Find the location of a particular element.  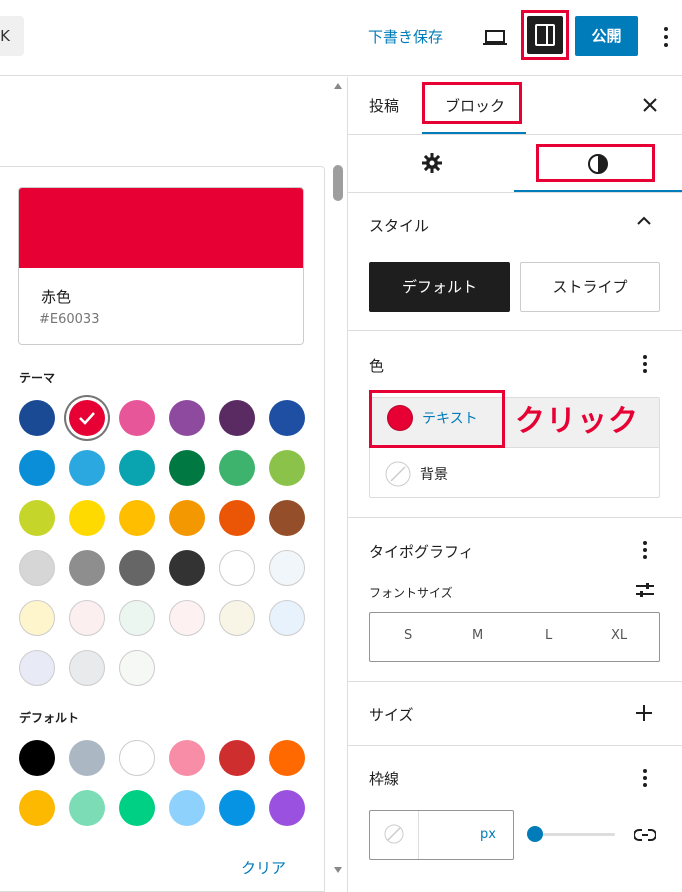

custom-size-sliders-icon is located at coordinates (645, 590).